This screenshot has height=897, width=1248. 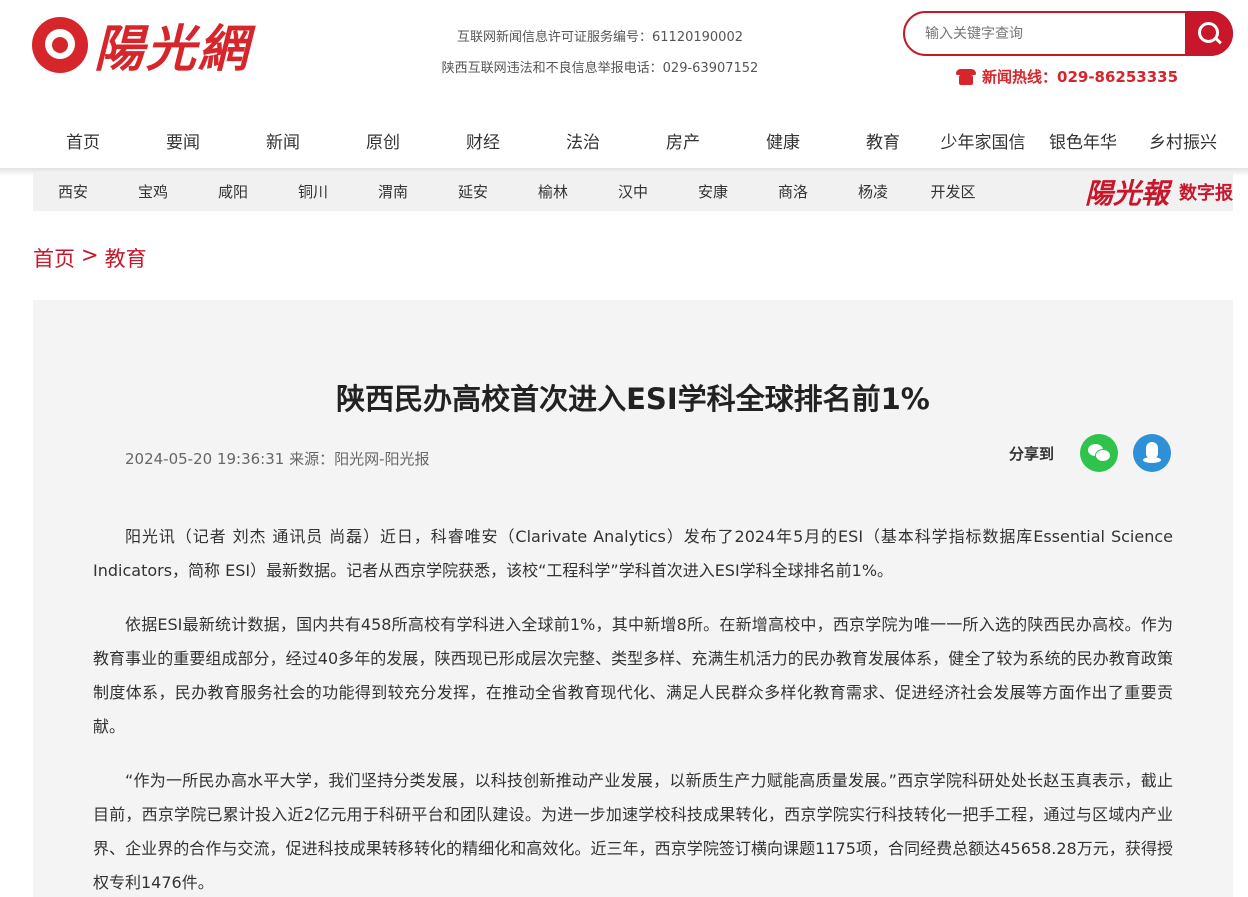 What do you see at coordinates (313, 192) in the screenshot?
I see `region-item-tongchuan: 铜川` at bounding box center [313, 192].